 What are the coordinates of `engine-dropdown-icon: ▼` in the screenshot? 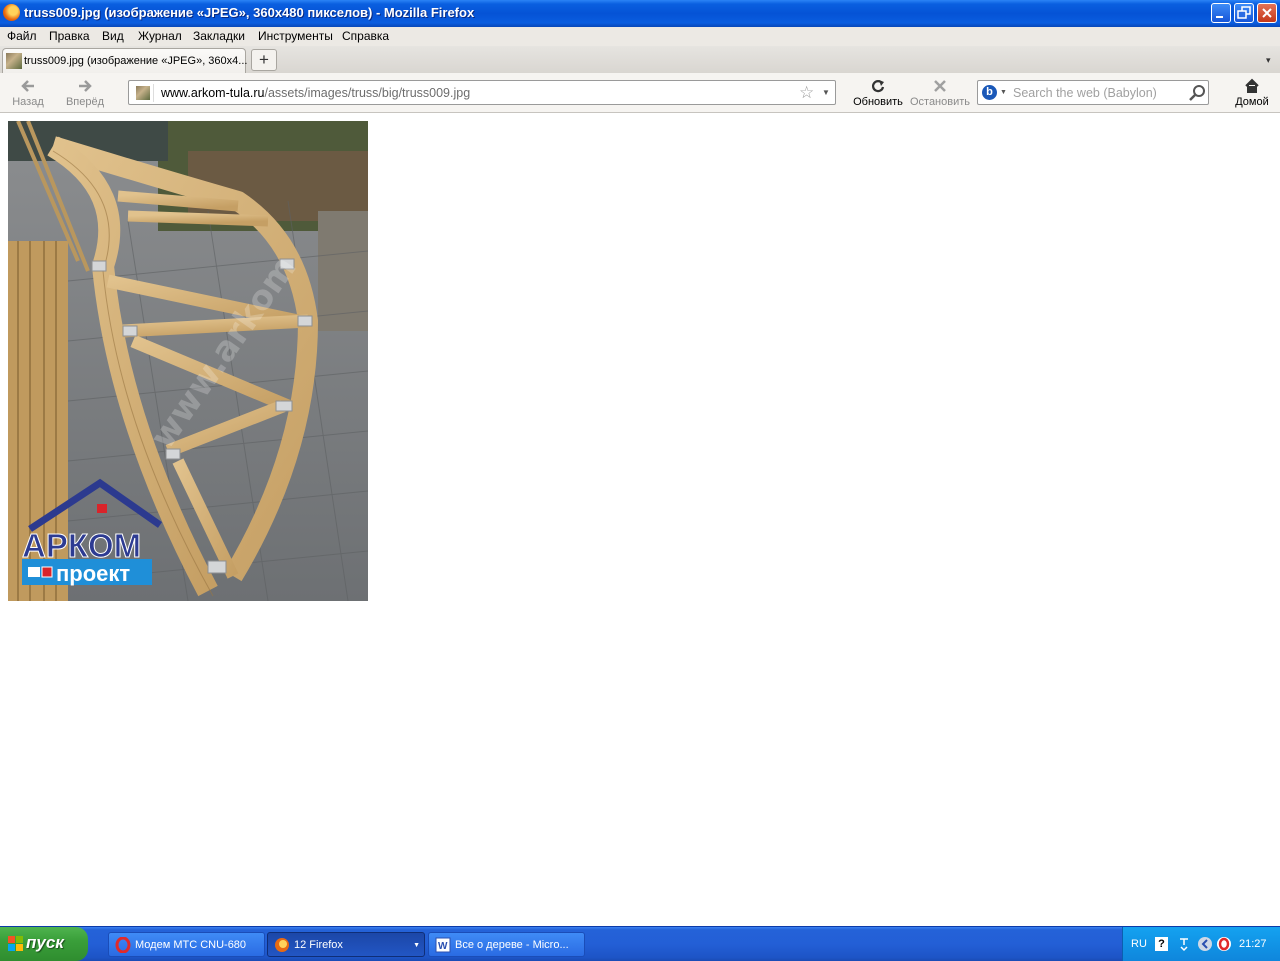 It's located at (1003, 92).